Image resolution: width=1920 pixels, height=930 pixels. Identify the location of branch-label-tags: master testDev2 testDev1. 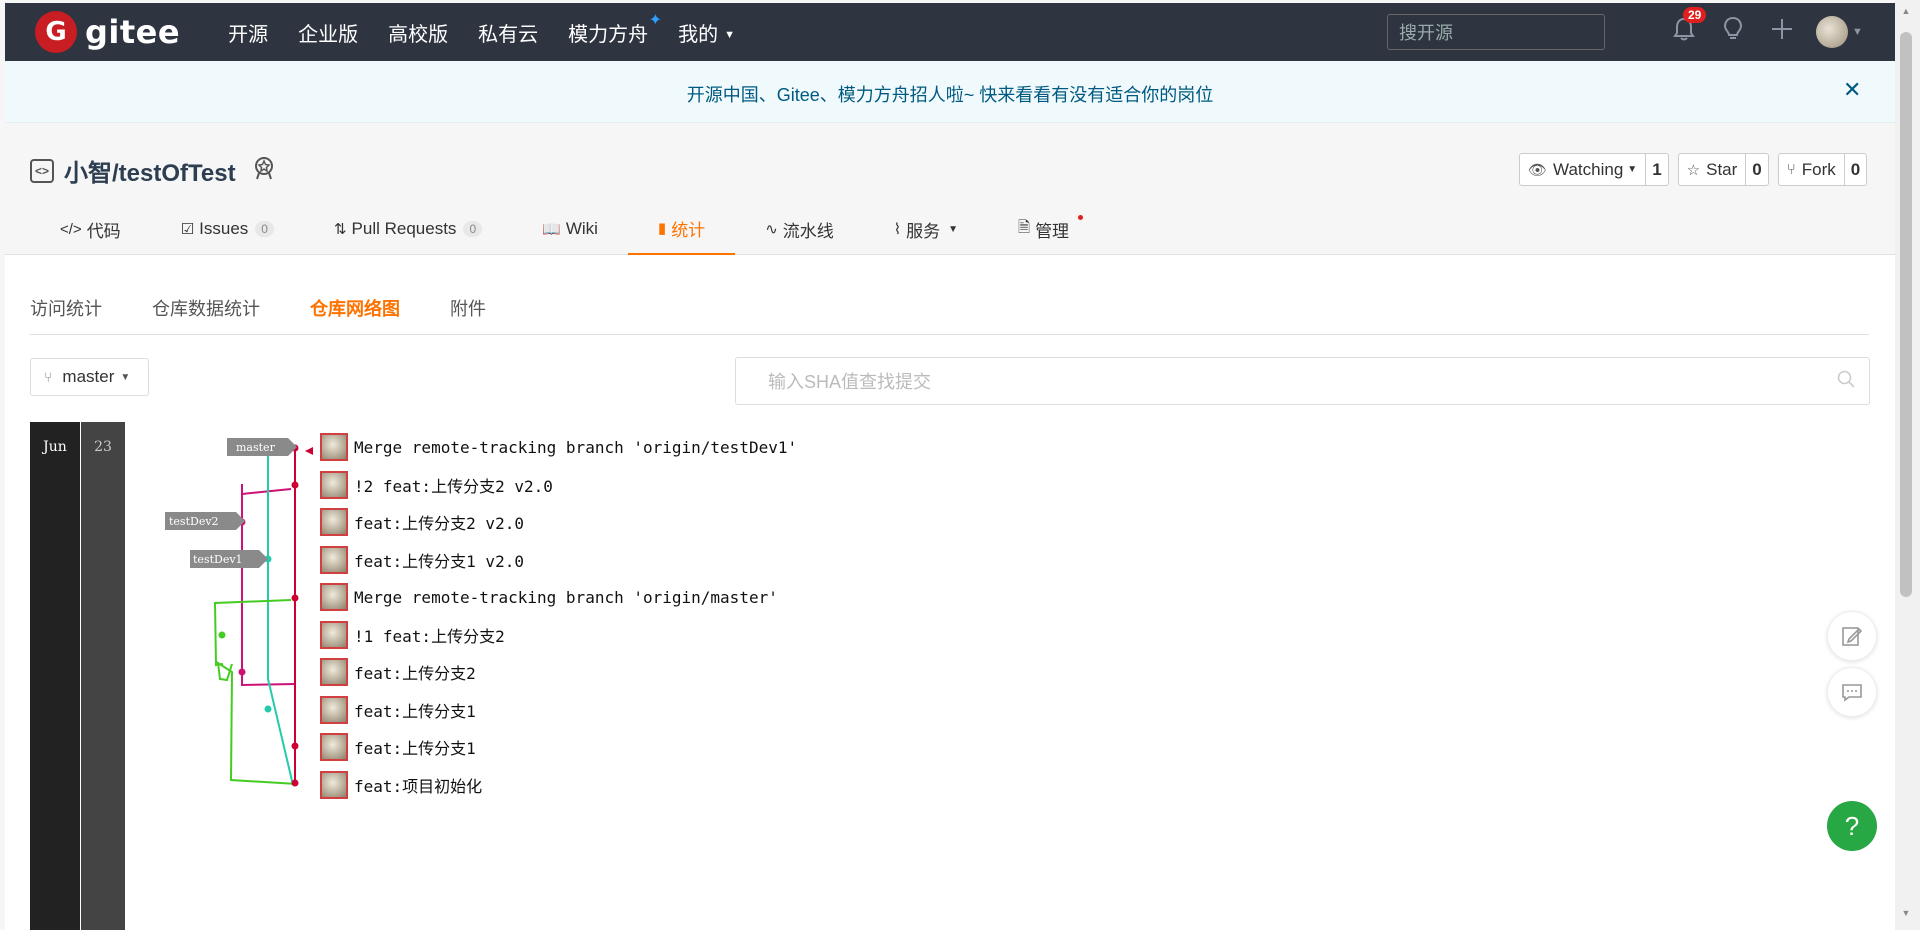
(231, 503).